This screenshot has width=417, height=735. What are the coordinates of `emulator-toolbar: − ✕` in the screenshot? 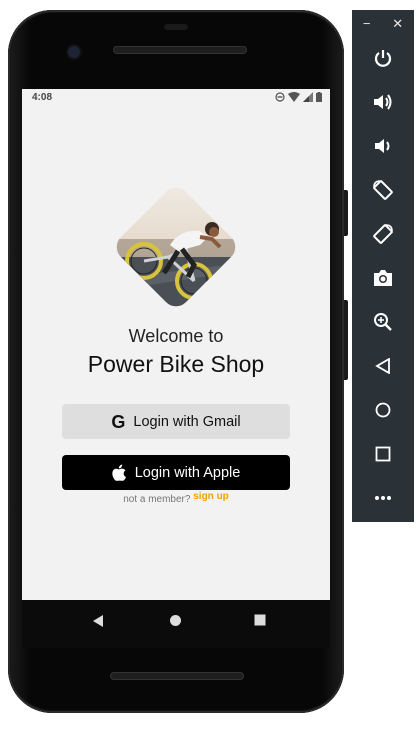 It's located at (383, 266).